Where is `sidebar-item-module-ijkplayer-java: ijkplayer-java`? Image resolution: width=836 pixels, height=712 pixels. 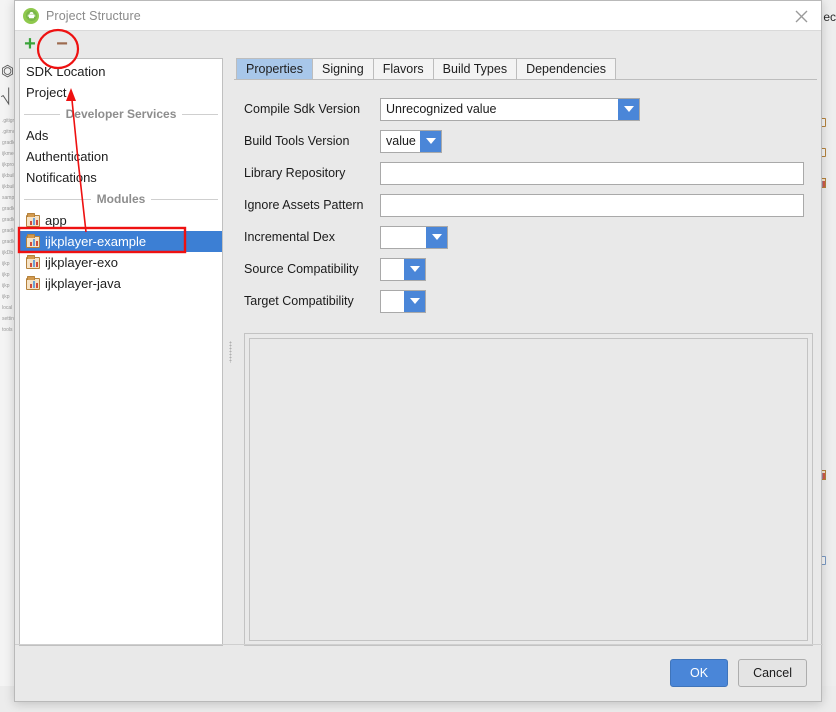
sidebar-item-module-ijkplayer-java: ijkplayer-java is located at coordinates (121, 283).